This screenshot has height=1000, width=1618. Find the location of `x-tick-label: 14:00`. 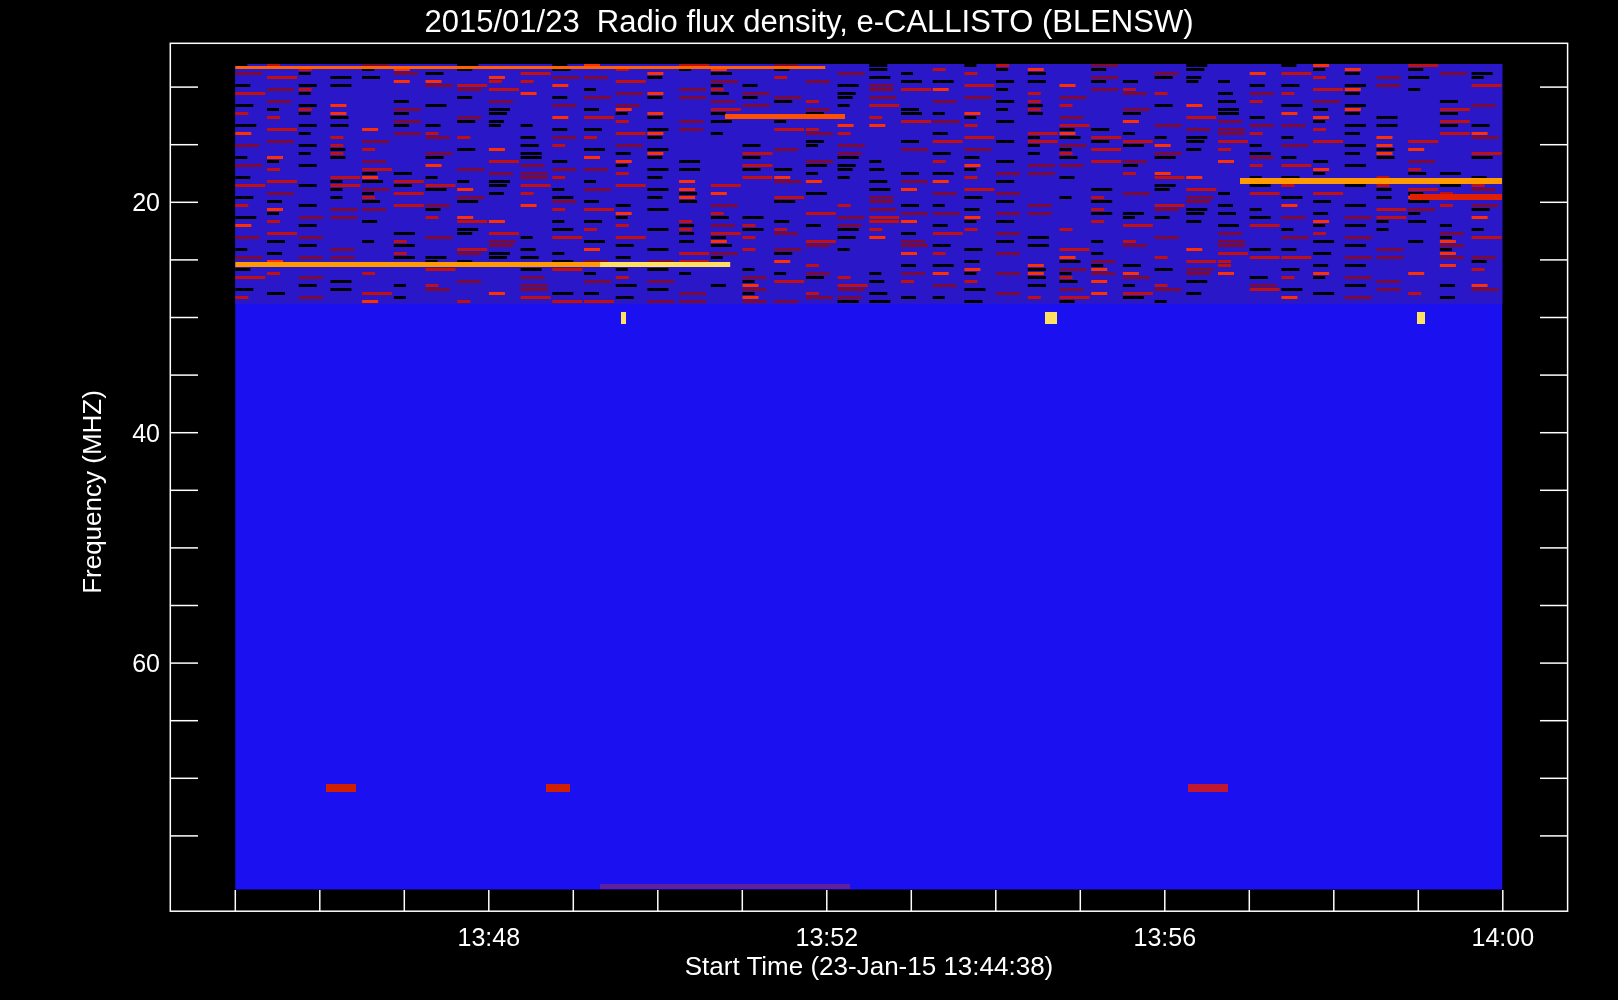

x-tick-label: 14:00 is located at coordinates (1503, 937).